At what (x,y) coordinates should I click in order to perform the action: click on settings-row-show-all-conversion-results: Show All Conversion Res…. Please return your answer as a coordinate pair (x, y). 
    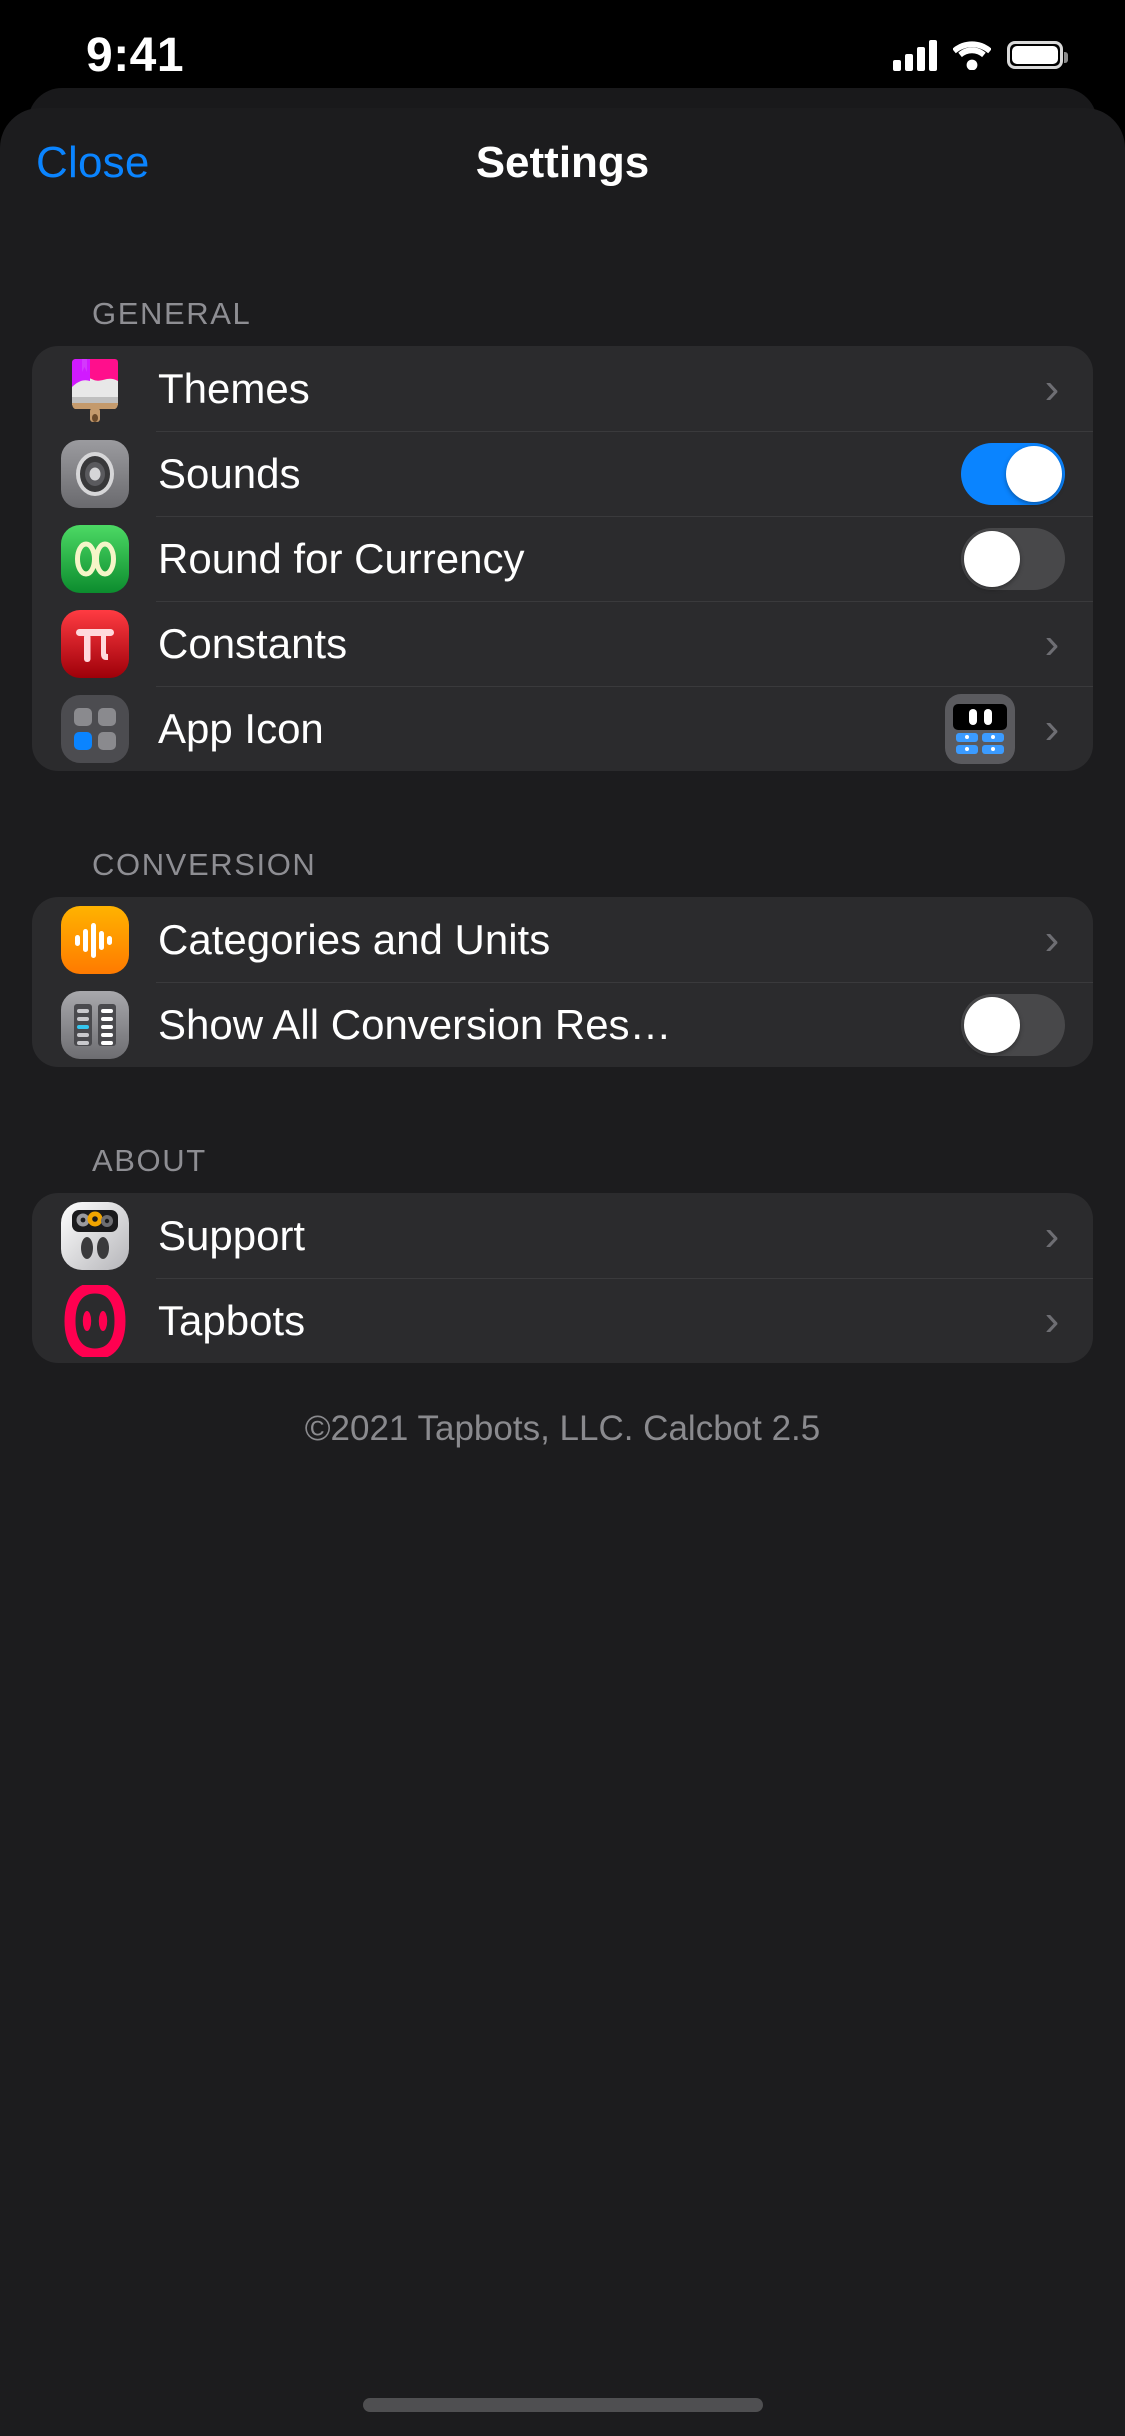
    Looking at the image, I should click on (562, 1024).